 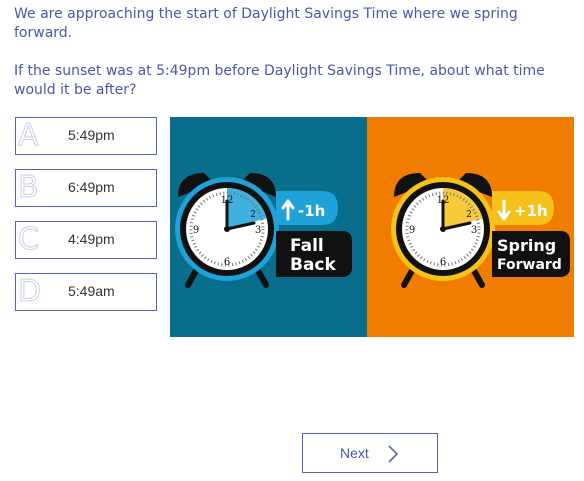 What do you see at coordinates (307, 246) in the screenshot?
I see `fall-label: Fall` at bounding box center [307, 246].